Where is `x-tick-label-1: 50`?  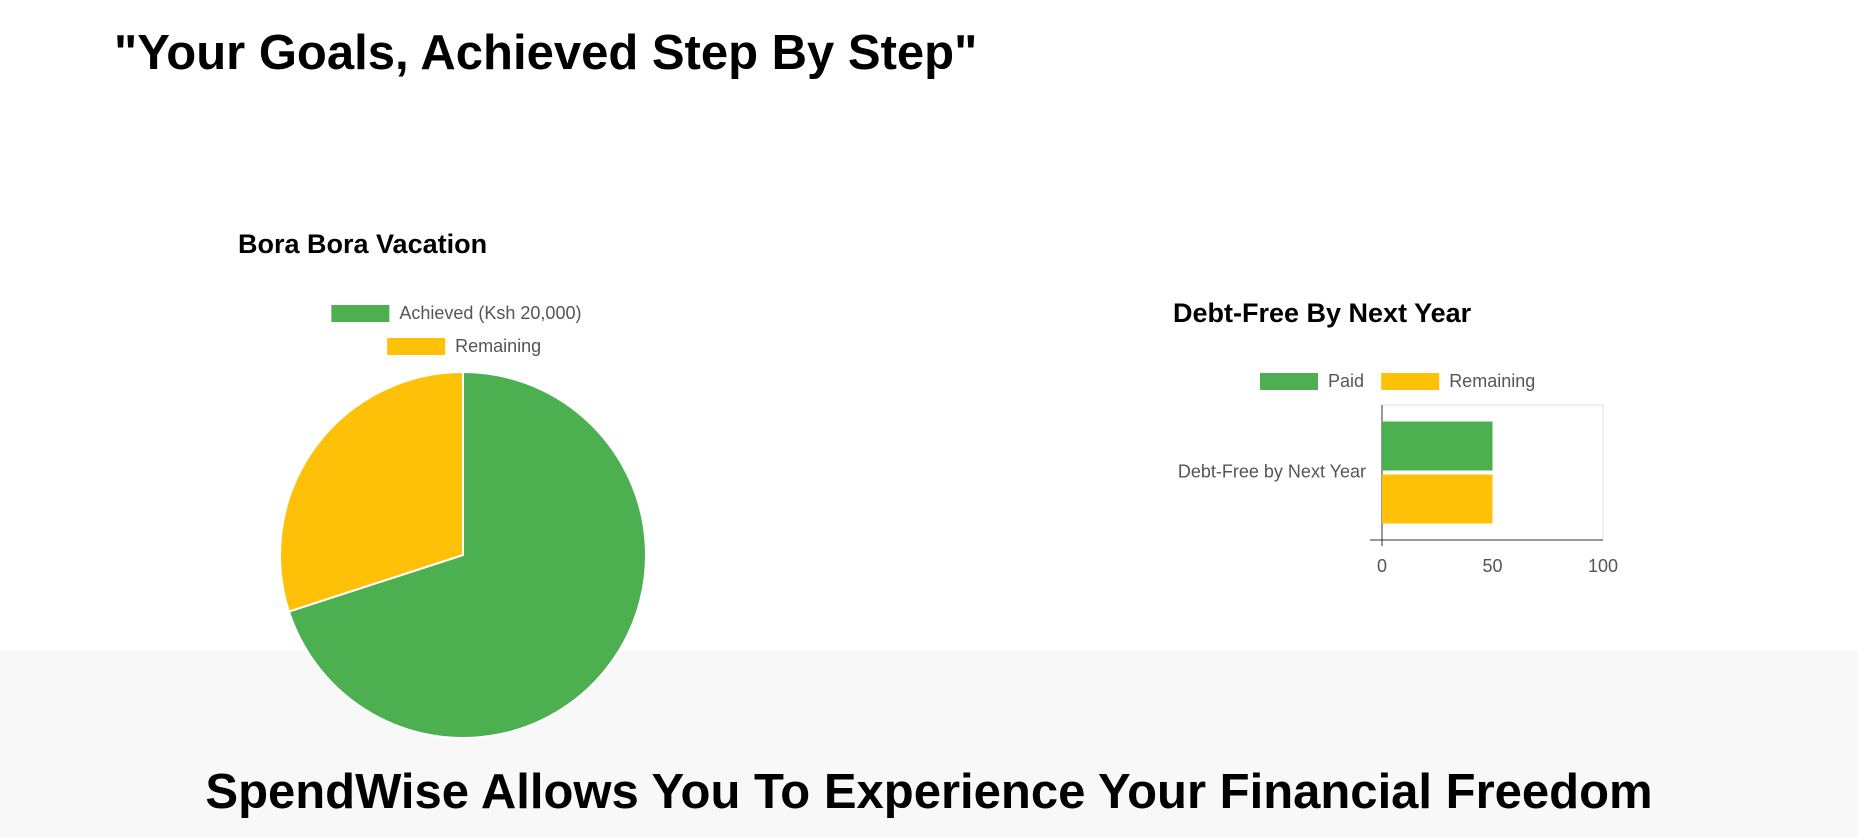 x-tick-label-1: 50 is located at coordinates (1492, 566).